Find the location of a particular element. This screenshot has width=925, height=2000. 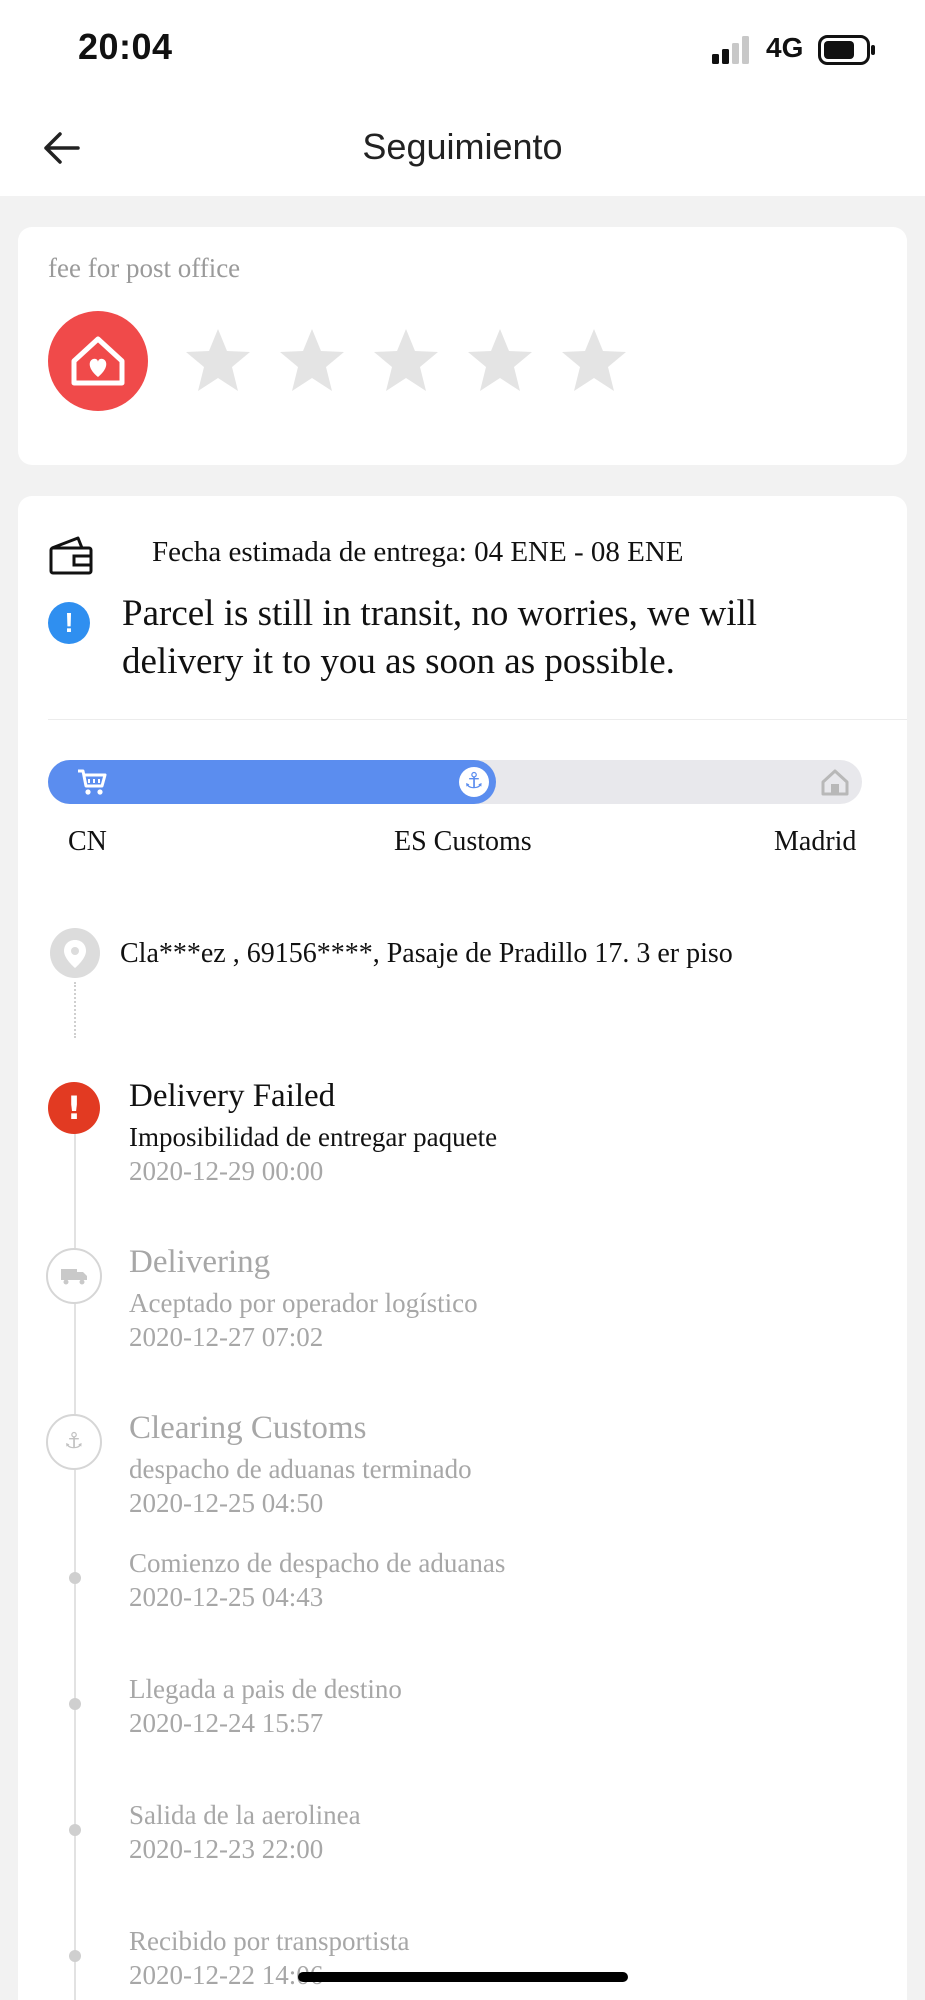

event-description: Comienzo de despacho de aduanas is located at coordinates (317, 1563).